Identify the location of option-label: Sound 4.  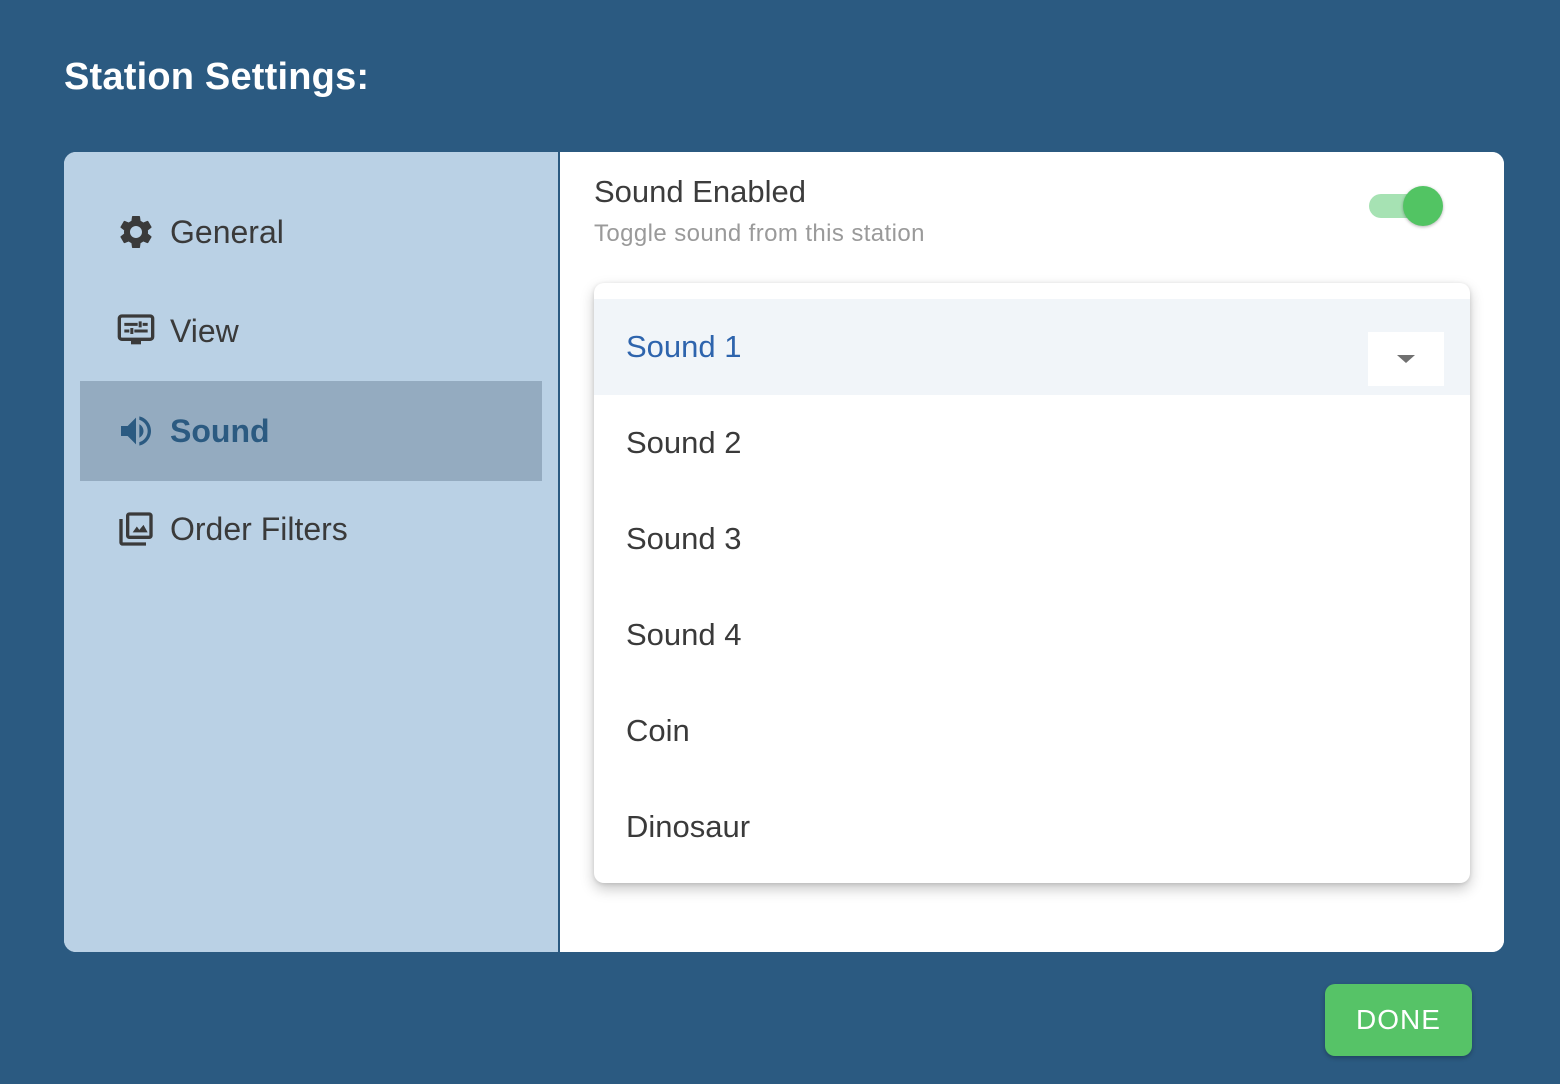
(684, 634).